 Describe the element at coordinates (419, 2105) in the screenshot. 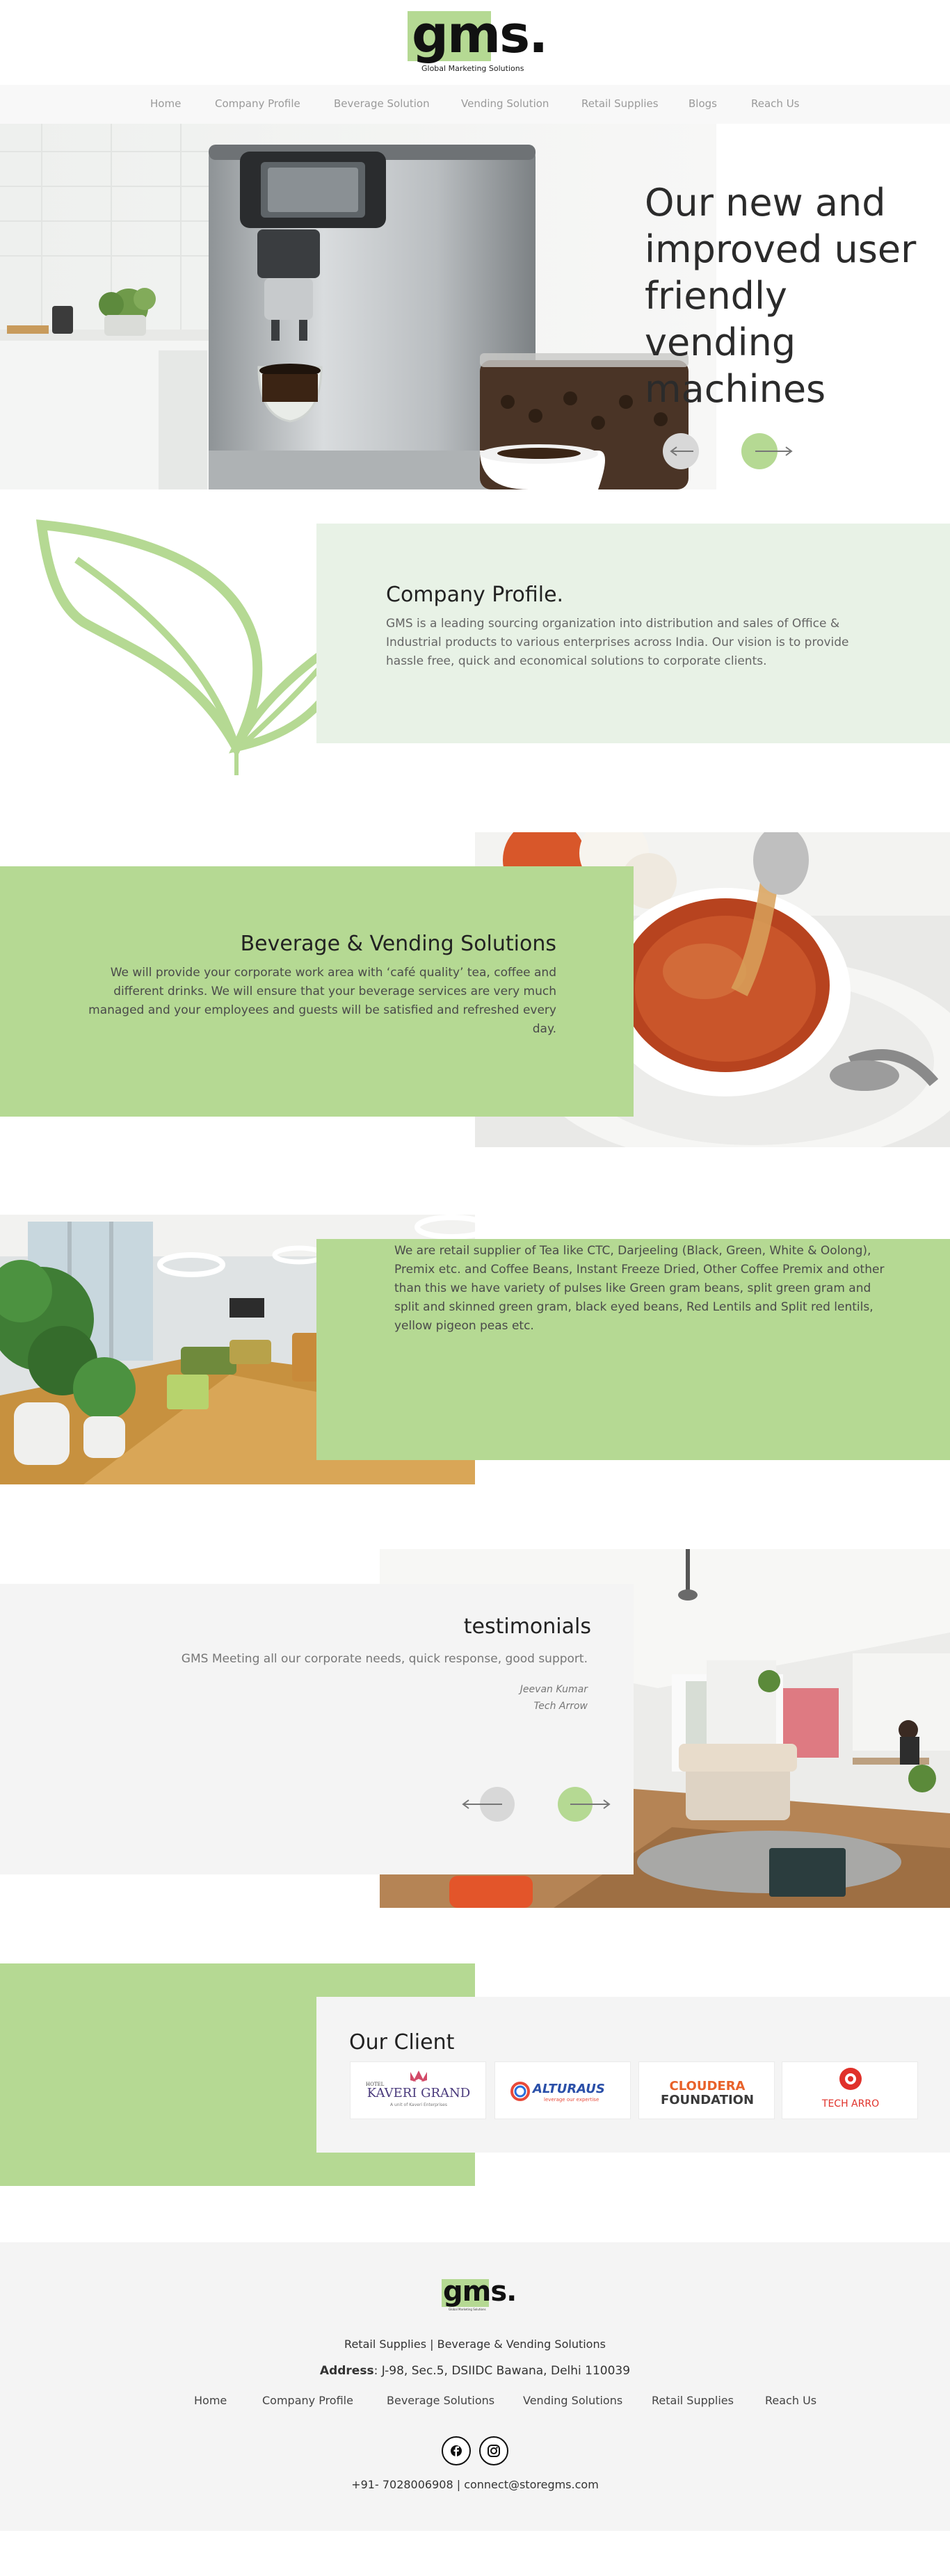

I see `client-kaveri-sub: A unit of Kaveri Enterprises` at that location.